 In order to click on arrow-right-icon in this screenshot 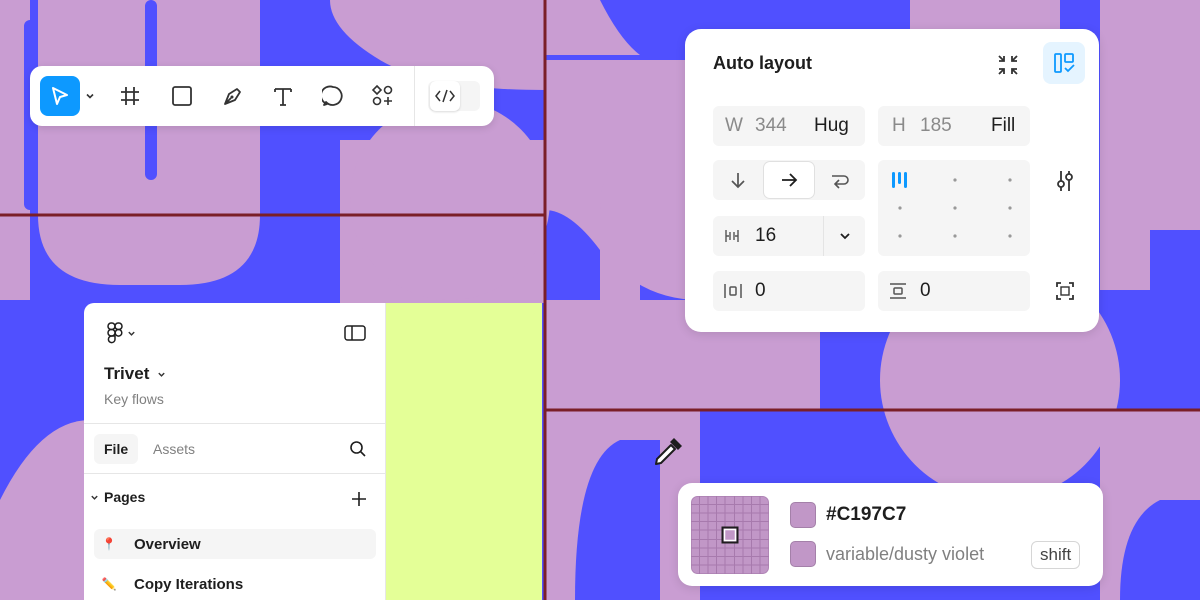, I will do `click(790, 180)`.